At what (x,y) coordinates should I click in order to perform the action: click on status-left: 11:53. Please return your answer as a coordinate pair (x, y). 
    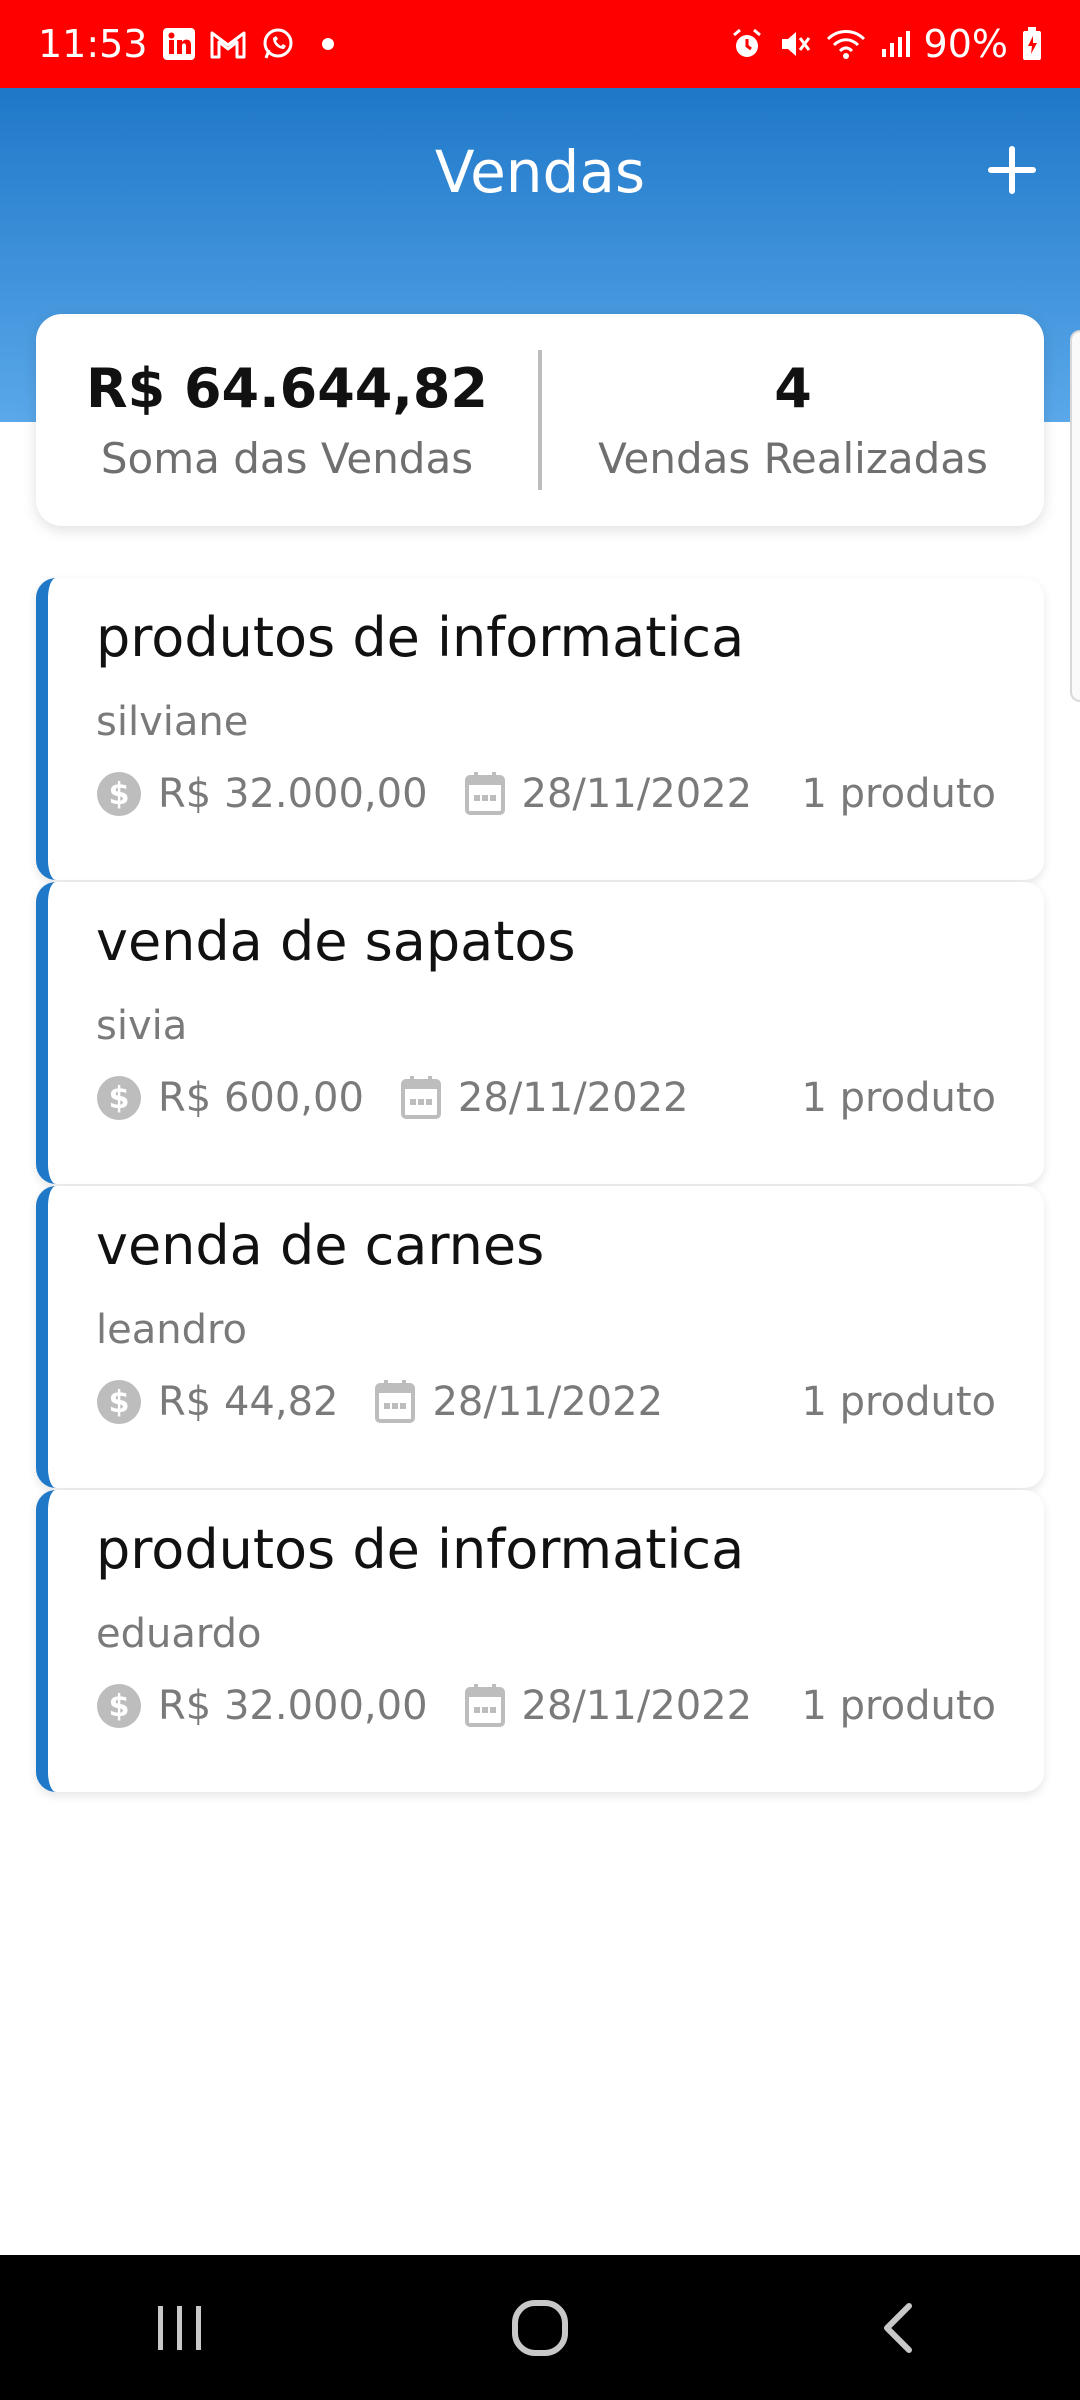
    Looking at the image, I should click on (186, 44).